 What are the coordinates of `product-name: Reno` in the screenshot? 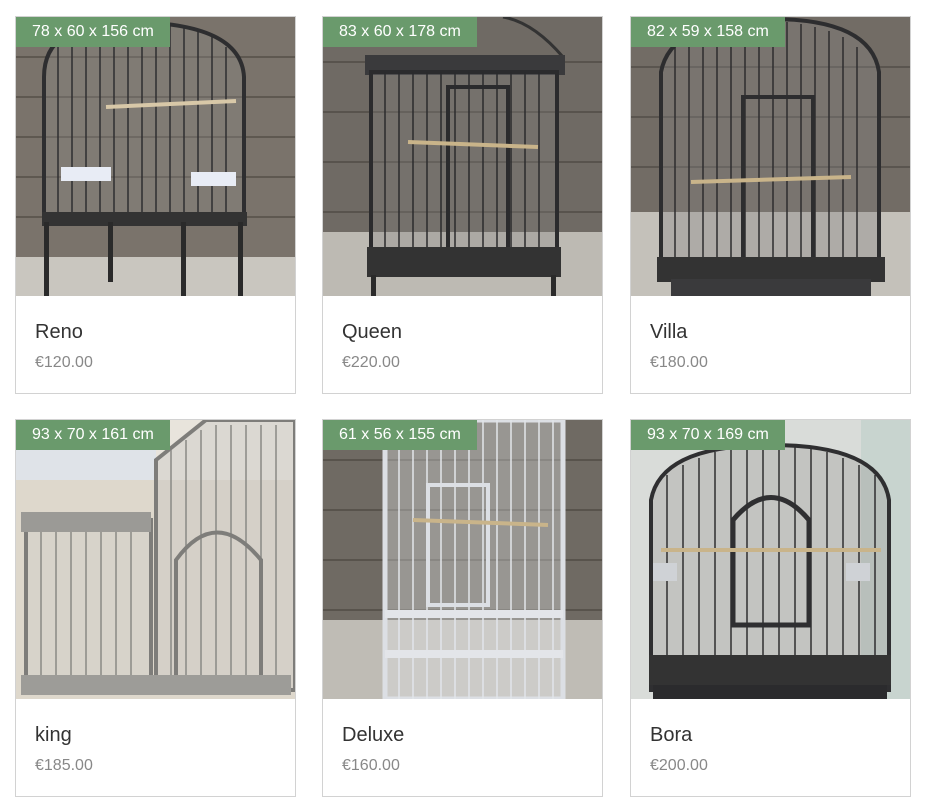 It's located at (59, 332).